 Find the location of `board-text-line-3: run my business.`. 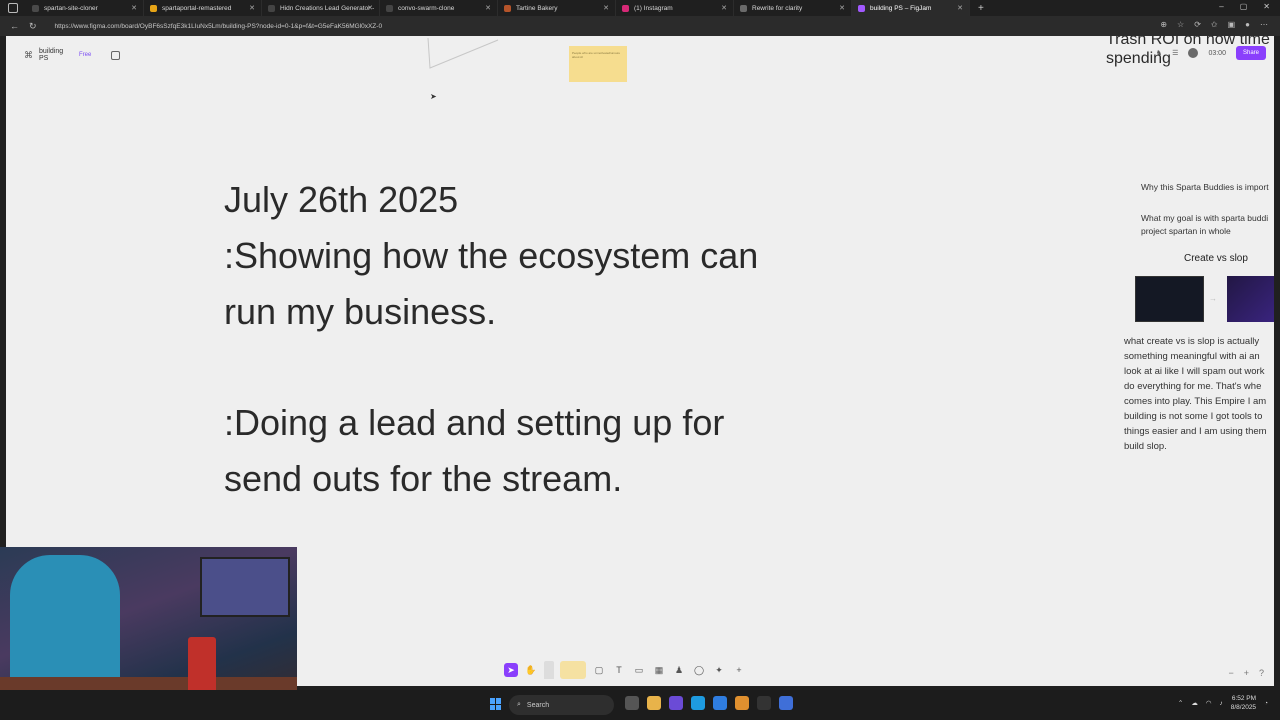

board-text-line-3: run my business. is located at coordinates (360, 312).